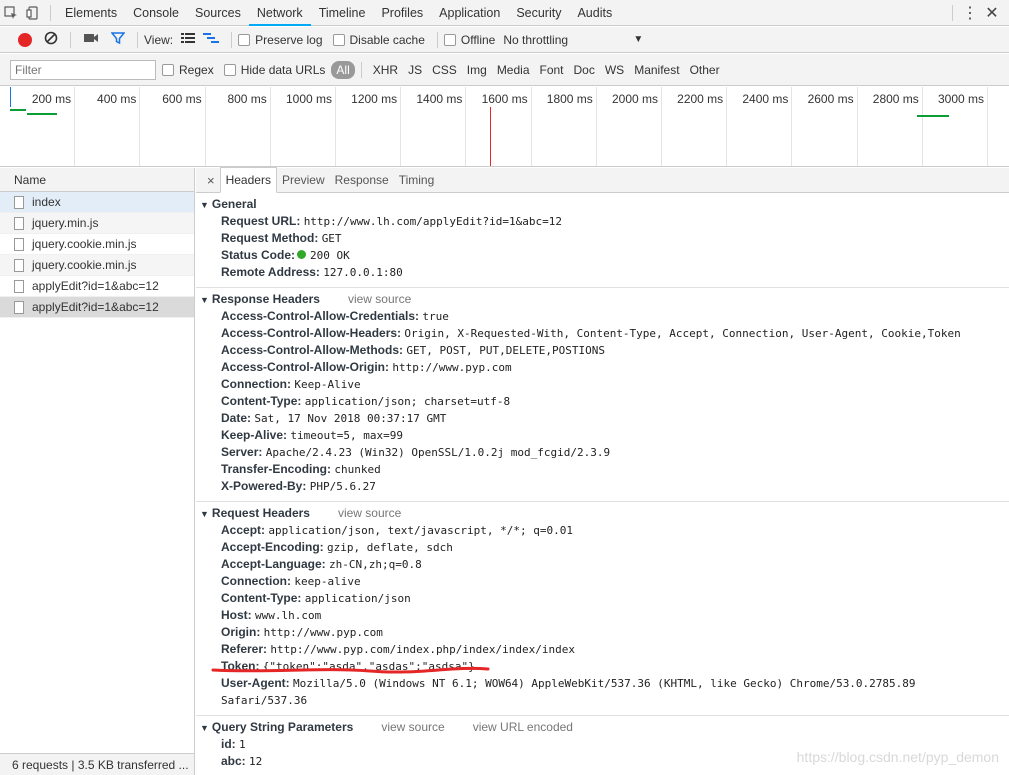 Image resolution: width=1009 pixels, height=775 pixels. I want to click on tab-audits: Audits, so click(594, 13).